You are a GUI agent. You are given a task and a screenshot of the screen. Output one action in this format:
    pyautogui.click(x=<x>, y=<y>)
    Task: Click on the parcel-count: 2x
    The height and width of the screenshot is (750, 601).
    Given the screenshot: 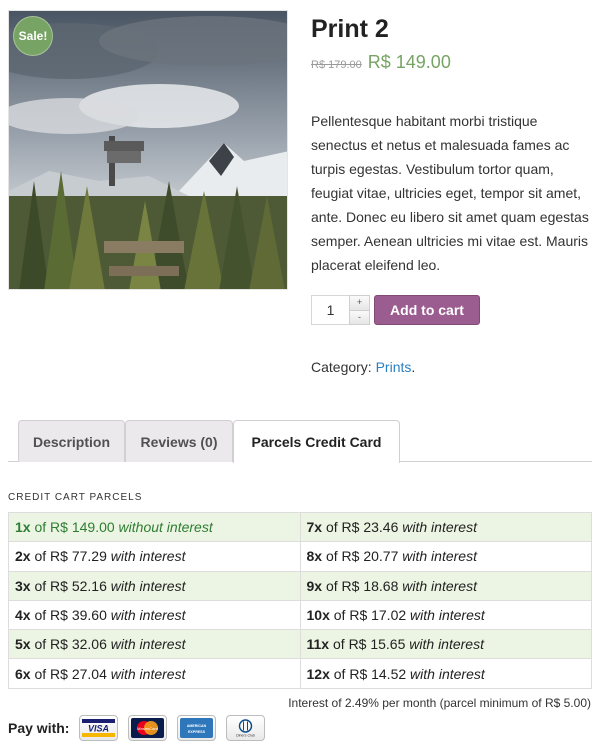 What is the action you would take?
    pyautogui.click(x=23, y=556)
    